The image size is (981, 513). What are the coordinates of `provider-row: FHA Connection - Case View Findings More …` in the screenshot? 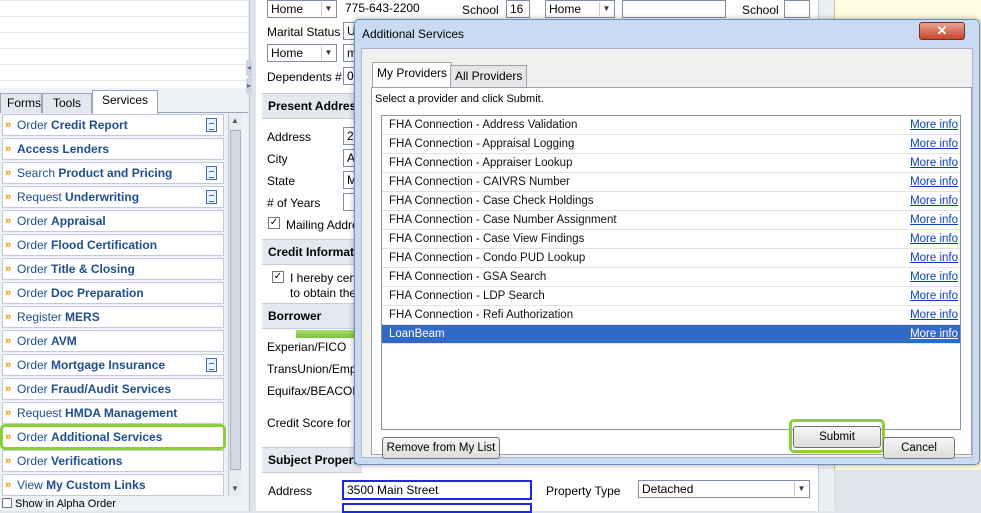 It's located at (671, 239).